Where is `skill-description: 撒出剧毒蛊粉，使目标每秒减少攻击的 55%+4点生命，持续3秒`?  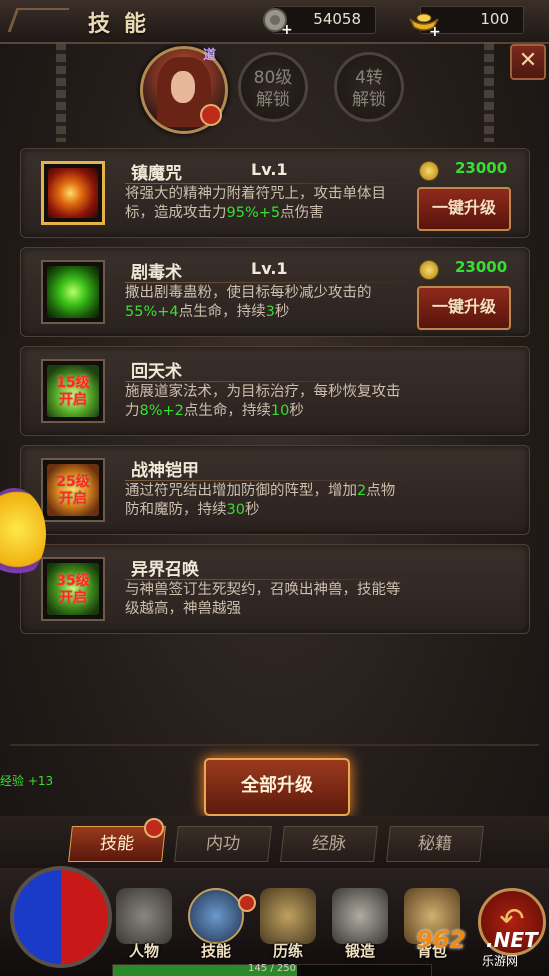 skill-description: 撒出剧毒蛊粉，使目标每秒减少攻击的 55%+4点生命，持续3秒 is located at coordinates (265, 303).